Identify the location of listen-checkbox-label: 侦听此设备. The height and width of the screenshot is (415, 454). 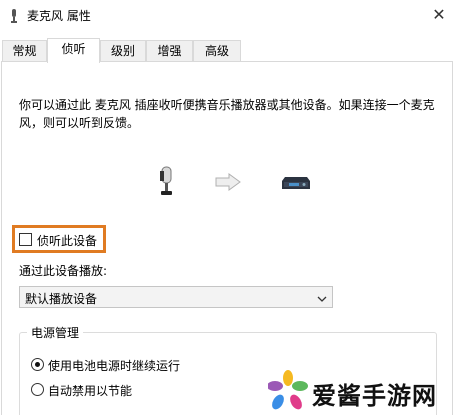
(67, 240).